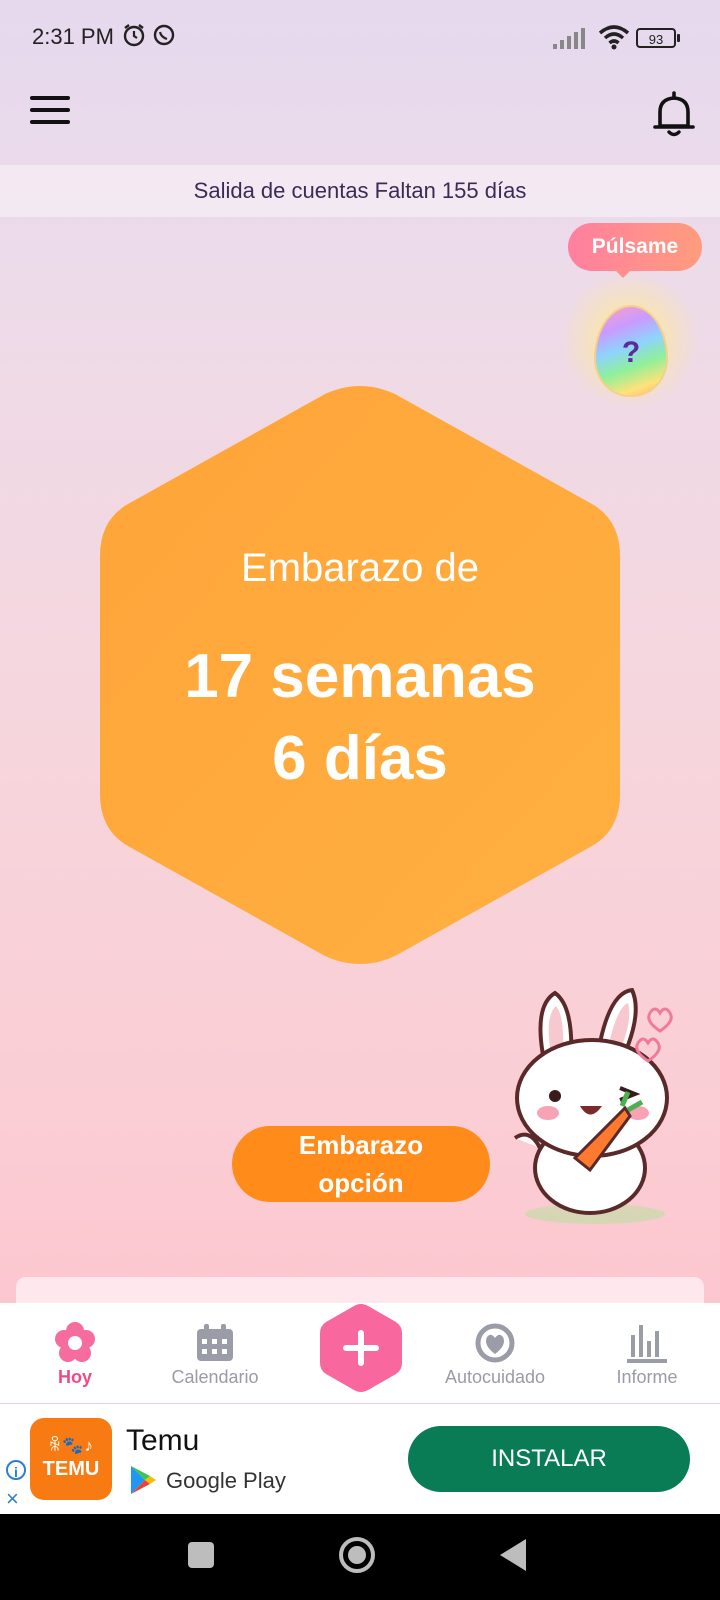 The image size is (720, 1600). What do you see at coordinates (74, 1377) in the screenshot?
I see `nav-label-today: Hoy` at bounding box center [74, 1377].